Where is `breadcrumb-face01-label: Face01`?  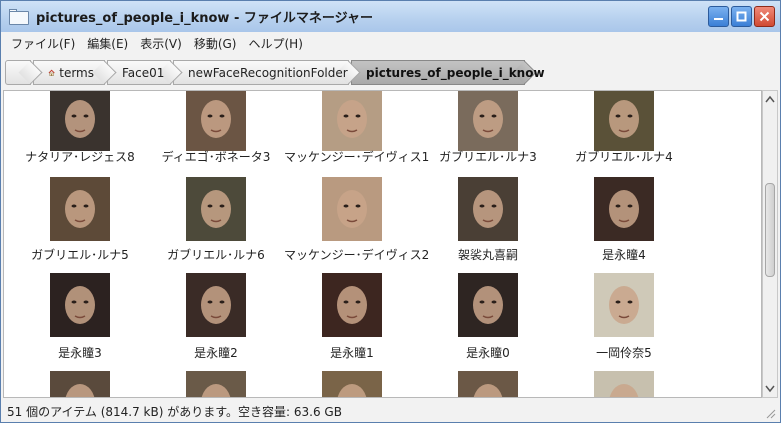
breadcrumb-face01-label: Face01 is located at coordinates (143, 72).